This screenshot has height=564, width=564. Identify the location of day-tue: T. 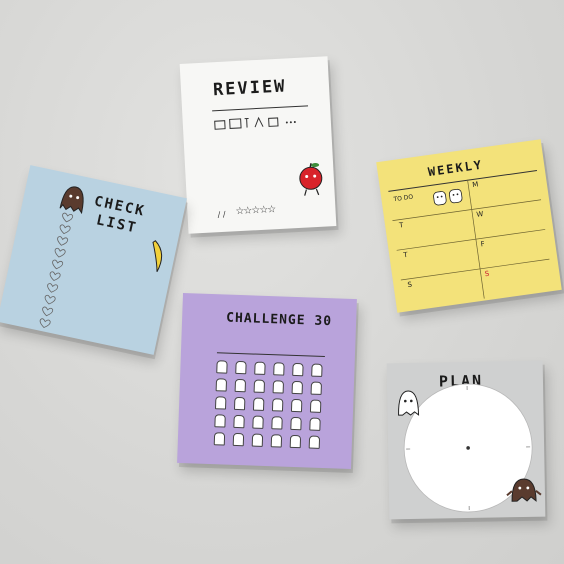
(401, 225).